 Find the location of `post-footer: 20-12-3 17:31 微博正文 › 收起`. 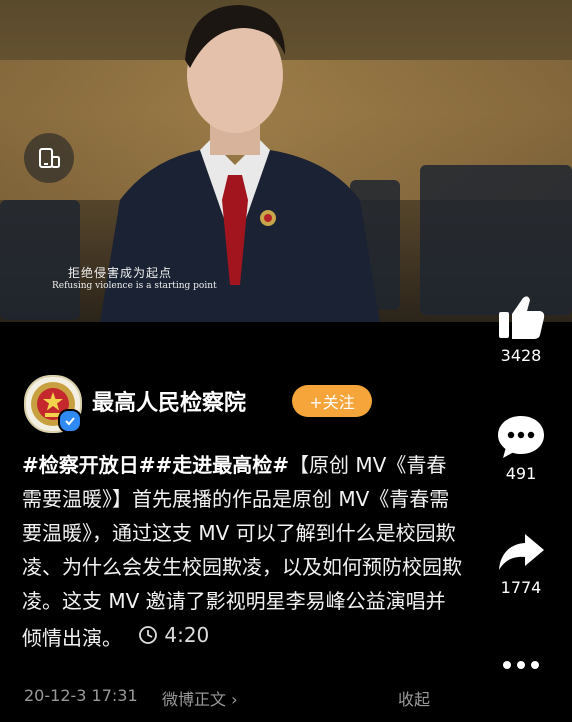

post-footer: 20-12-3 17:31 微博正文 › 收起 is located at coordinates (284, 698).